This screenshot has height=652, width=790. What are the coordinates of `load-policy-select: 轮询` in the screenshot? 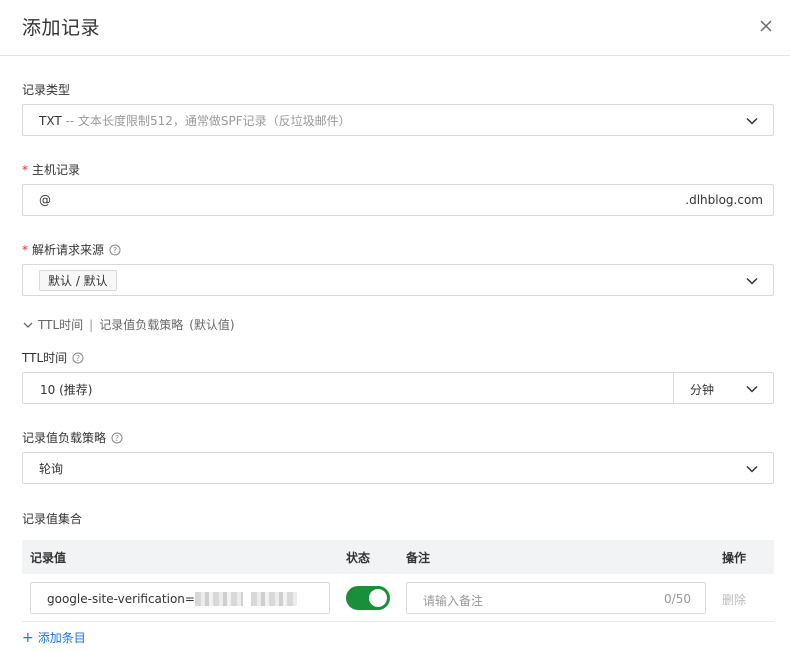 It's located at (398, 468).